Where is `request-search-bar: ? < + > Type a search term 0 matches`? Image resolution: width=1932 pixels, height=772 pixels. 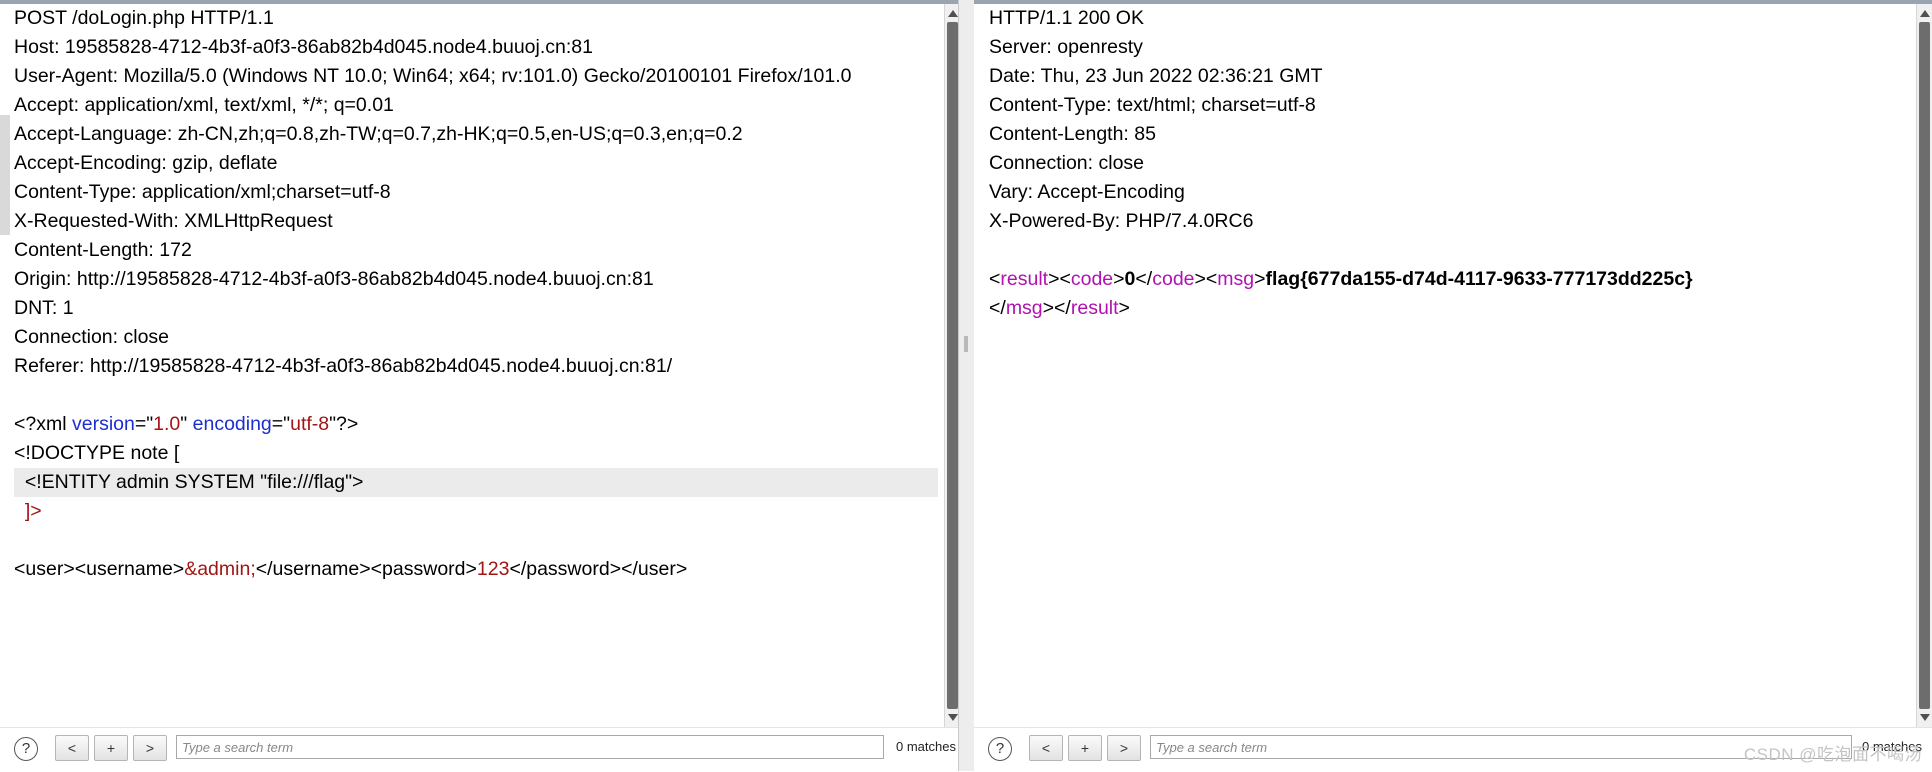
request-search-bar: ? < + > Type a search term 0 matches is located at coordinates (479, 749).